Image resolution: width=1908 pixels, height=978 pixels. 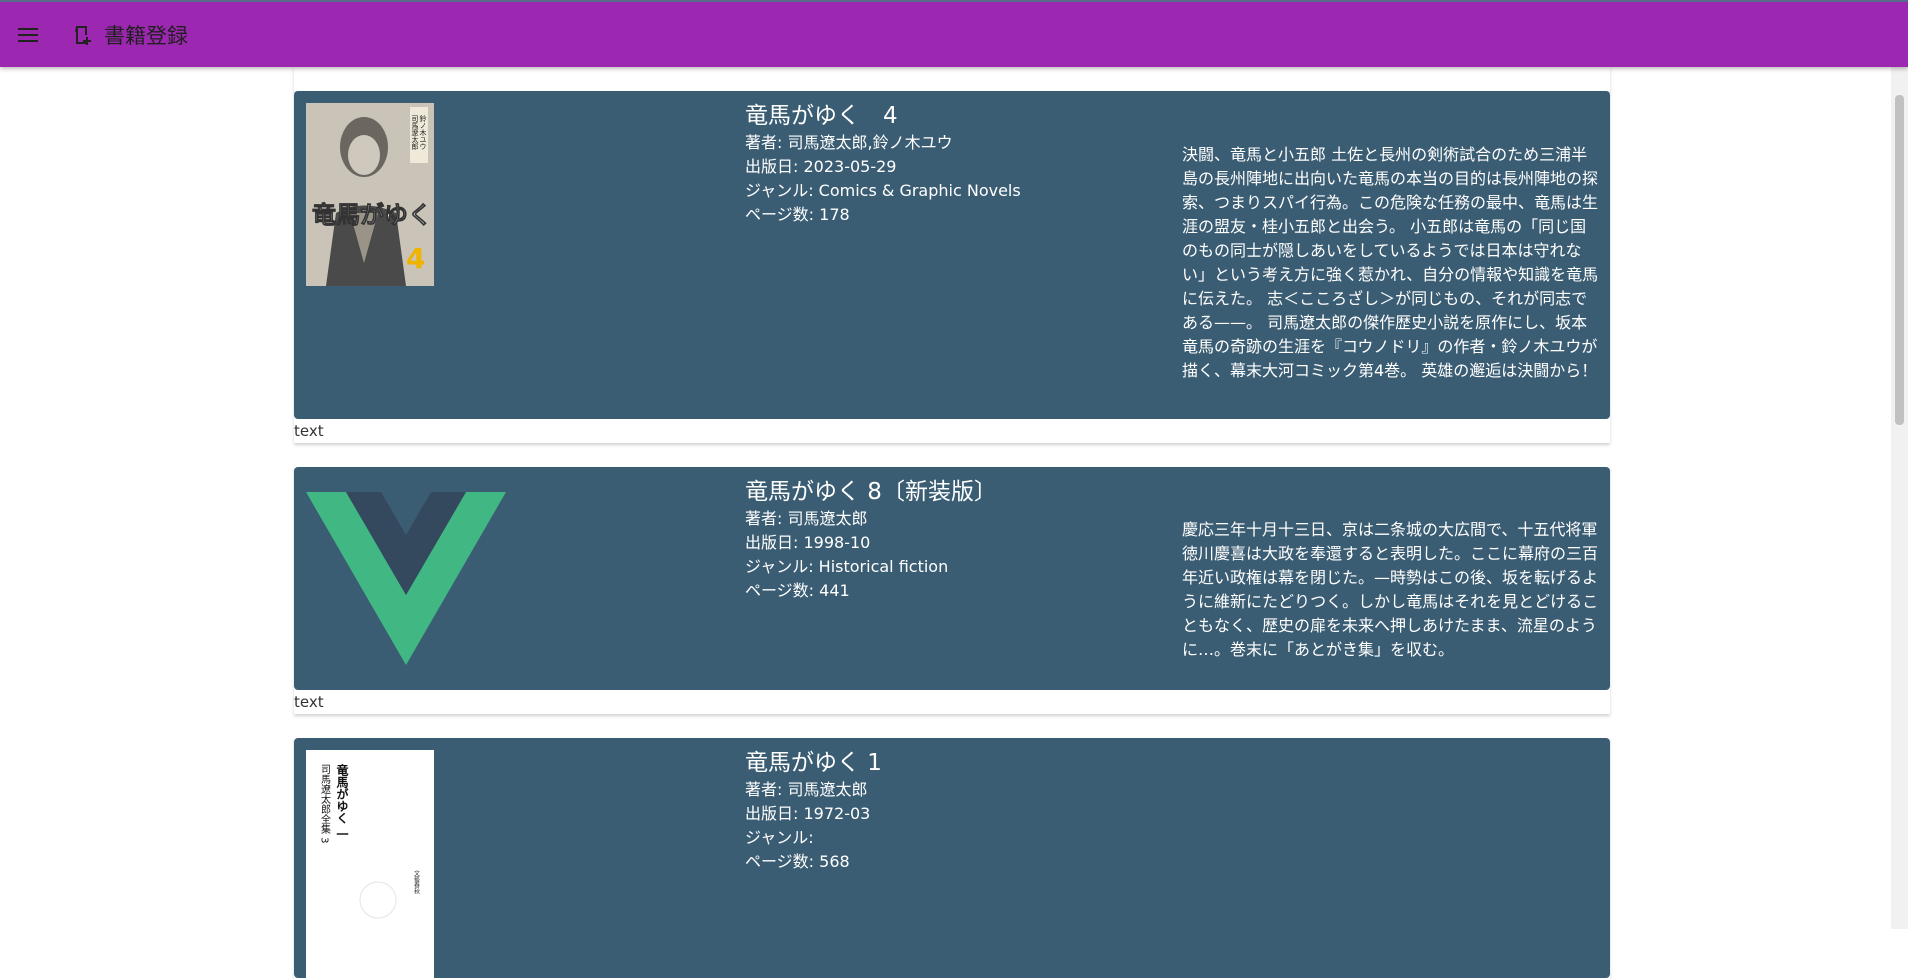 What do you see at coordinates (342, 802) in the screenshot?
I see `cover-title-text: 竜馬がゆく 一` at bounding box center [342, 802].